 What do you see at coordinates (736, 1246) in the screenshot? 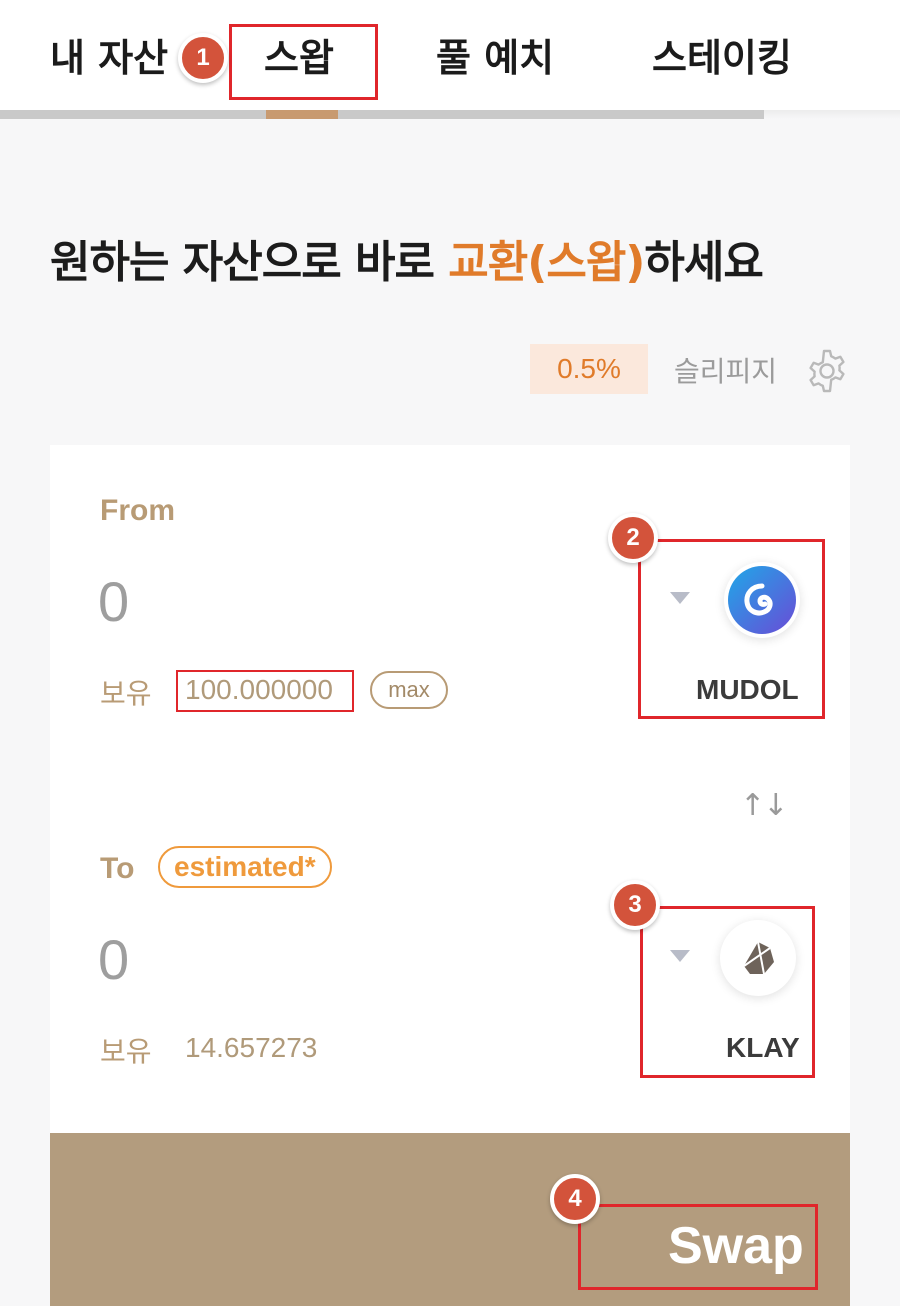
I see `swap-button-label: Swap` at bounding box center [736, 1246].